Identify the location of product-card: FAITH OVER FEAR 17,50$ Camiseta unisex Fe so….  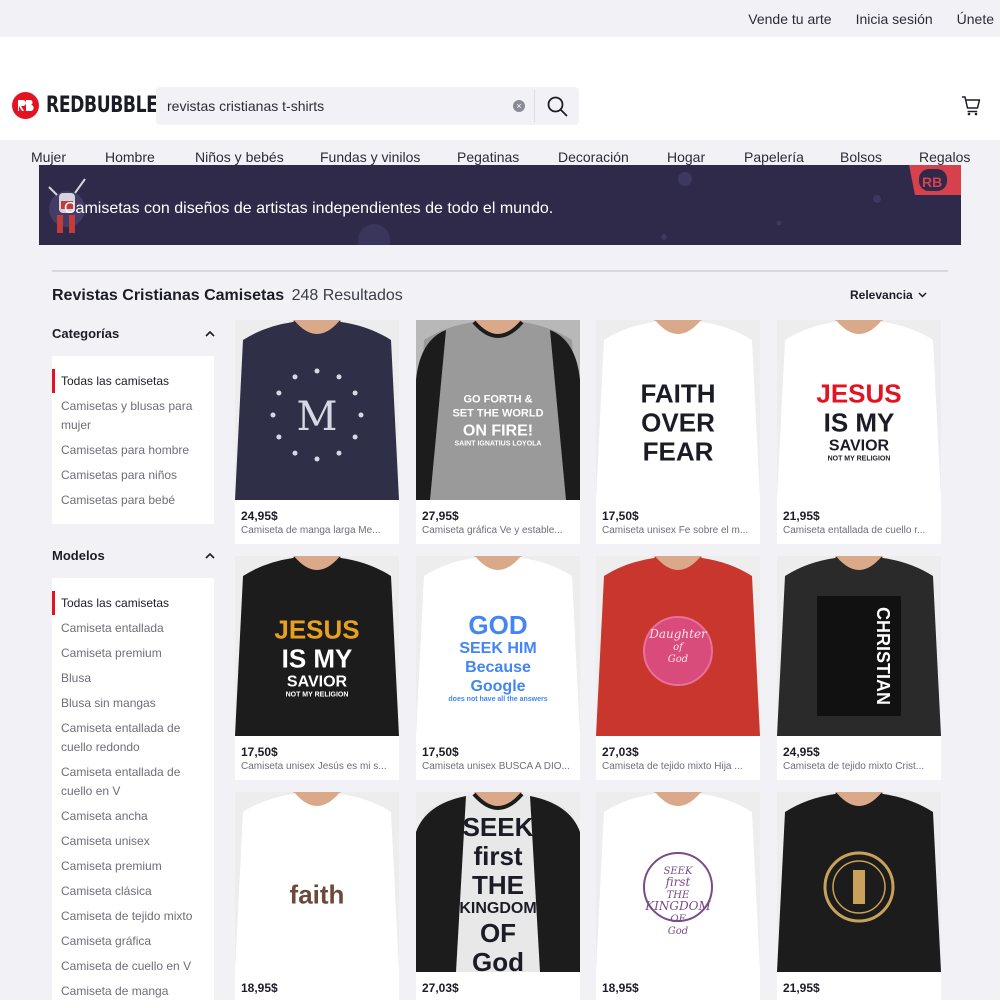
(678, 432).